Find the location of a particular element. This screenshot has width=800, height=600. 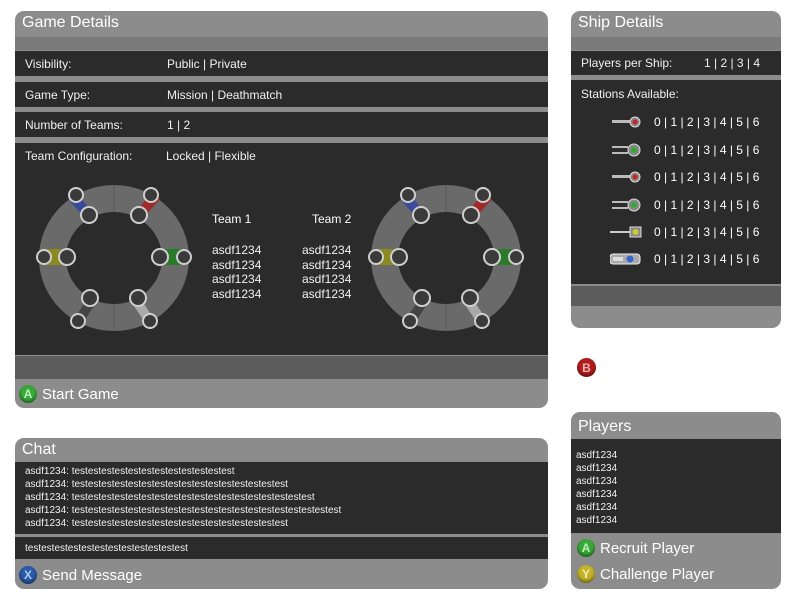

team-config-options: Locked | Flexible is located at coordinates (211, 156).